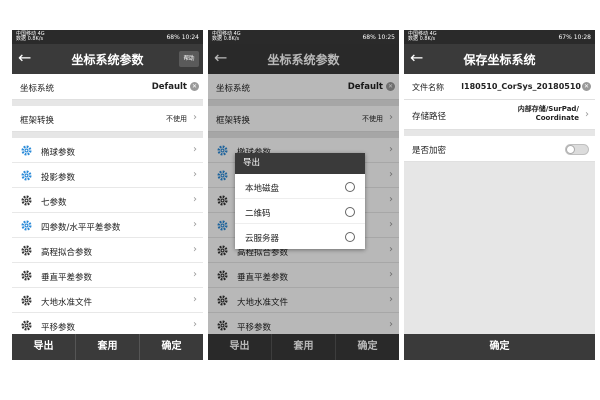 The height and width of the screenshot is (400, 600). I want to click on popup-title: 导出, so click(300, 163).